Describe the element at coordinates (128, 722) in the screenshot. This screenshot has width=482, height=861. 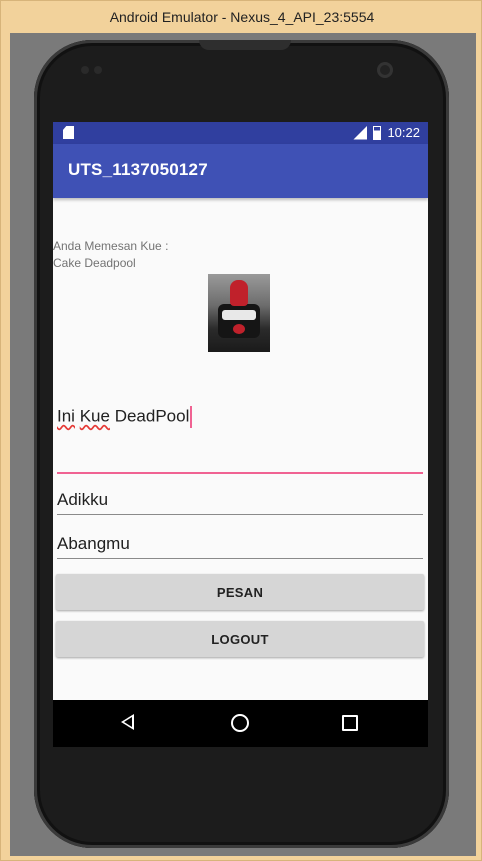
I see `back-nav-icon-inner` at that location.